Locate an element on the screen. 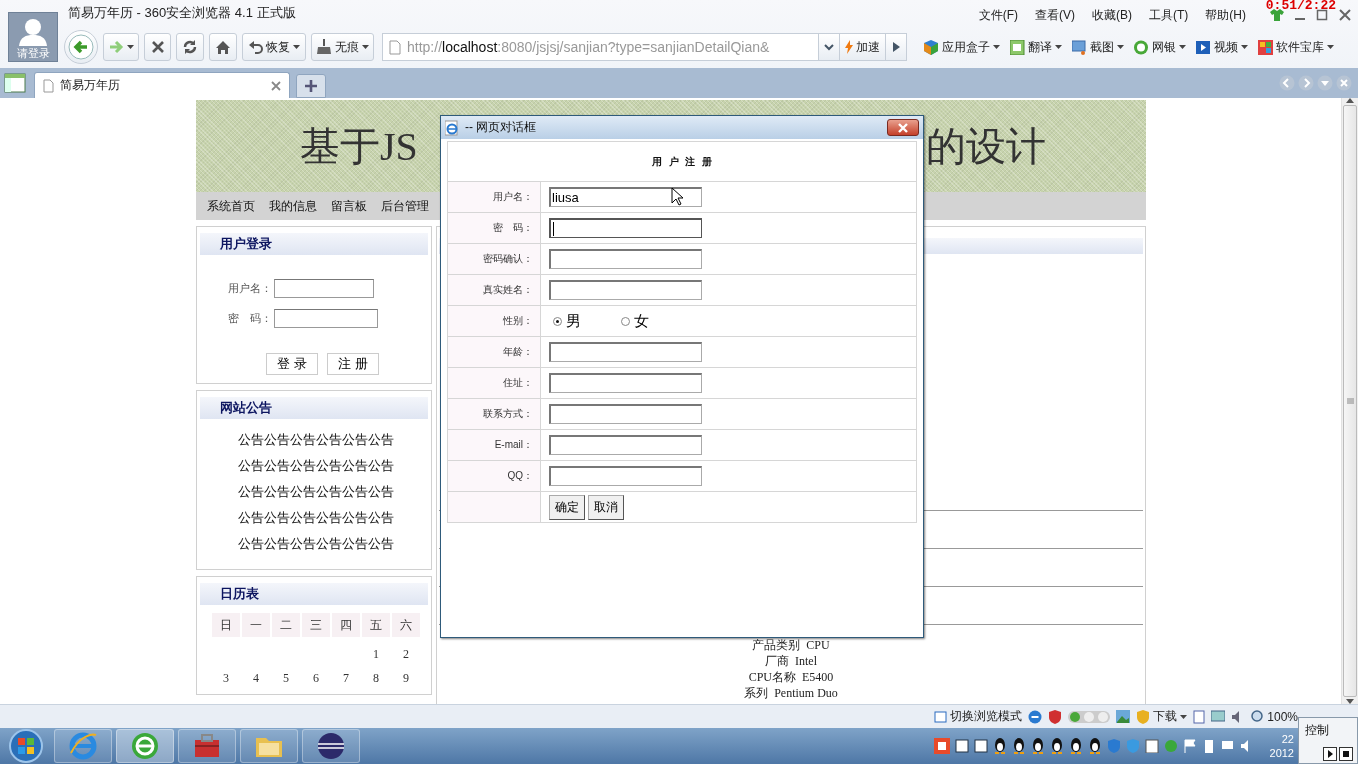  addon-button: 截图 is located at coordinates (1098, 47).